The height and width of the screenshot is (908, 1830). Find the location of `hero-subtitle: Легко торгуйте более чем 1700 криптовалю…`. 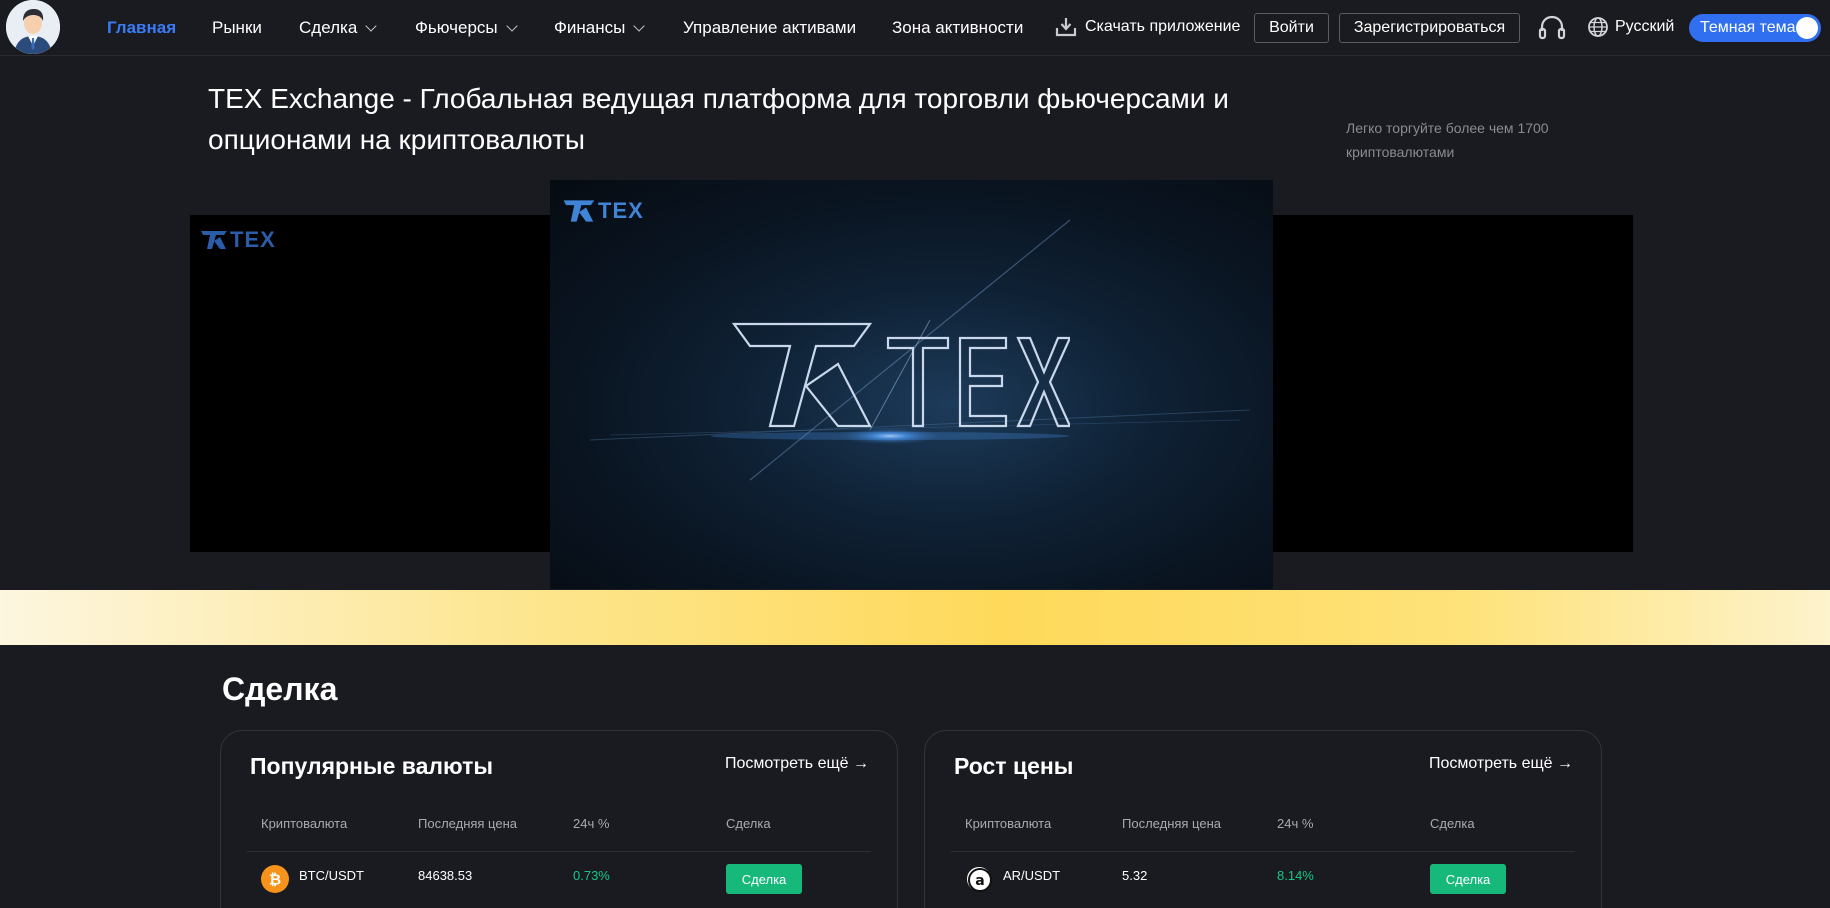

hero-subtitle: Легко торгуйте более чем 1700 криптовалю… is located at coordinates (1447, 140).